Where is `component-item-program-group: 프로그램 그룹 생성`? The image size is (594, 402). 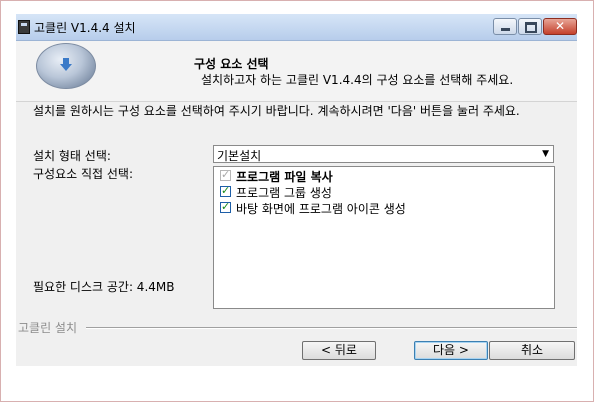 component-item-program-group: 프로그램 그룹 생성 is located at coordinates (370, 192).